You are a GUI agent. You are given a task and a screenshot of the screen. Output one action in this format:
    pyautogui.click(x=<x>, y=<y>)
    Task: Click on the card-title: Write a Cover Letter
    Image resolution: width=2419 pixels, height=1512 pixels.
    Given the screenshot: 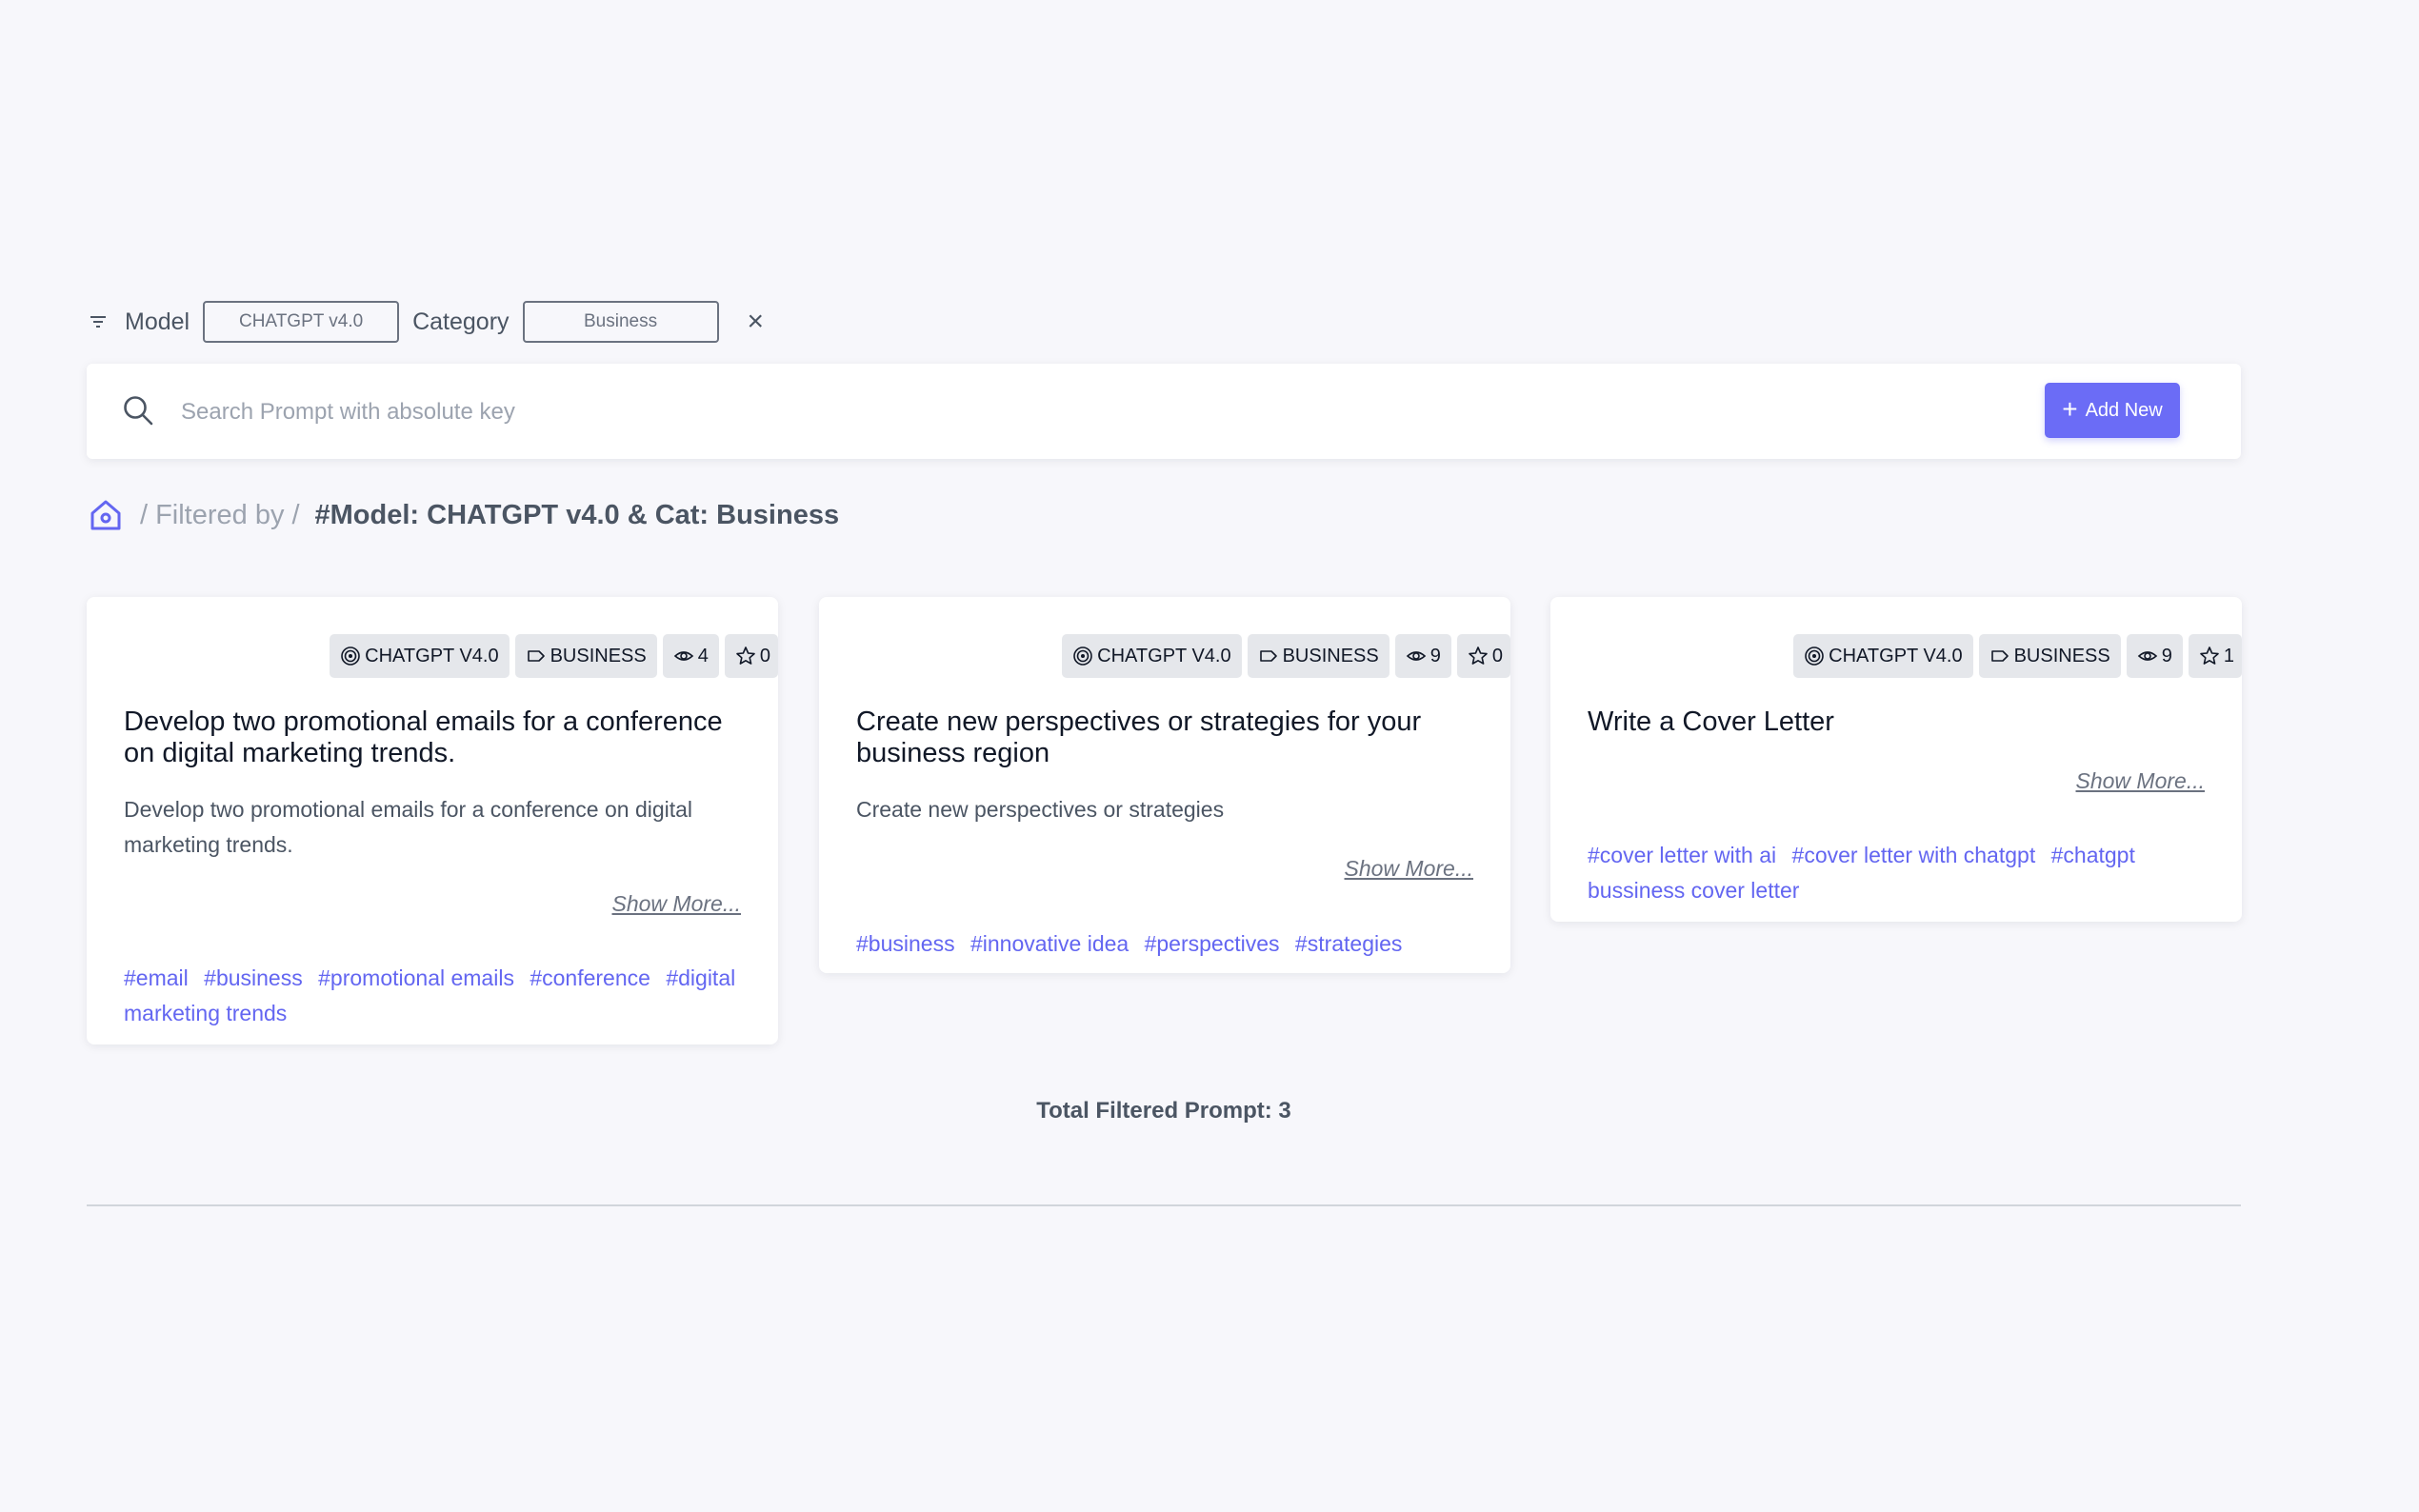 What is the action you would take?
    pyautogui.click(x=1897, y=722)
    